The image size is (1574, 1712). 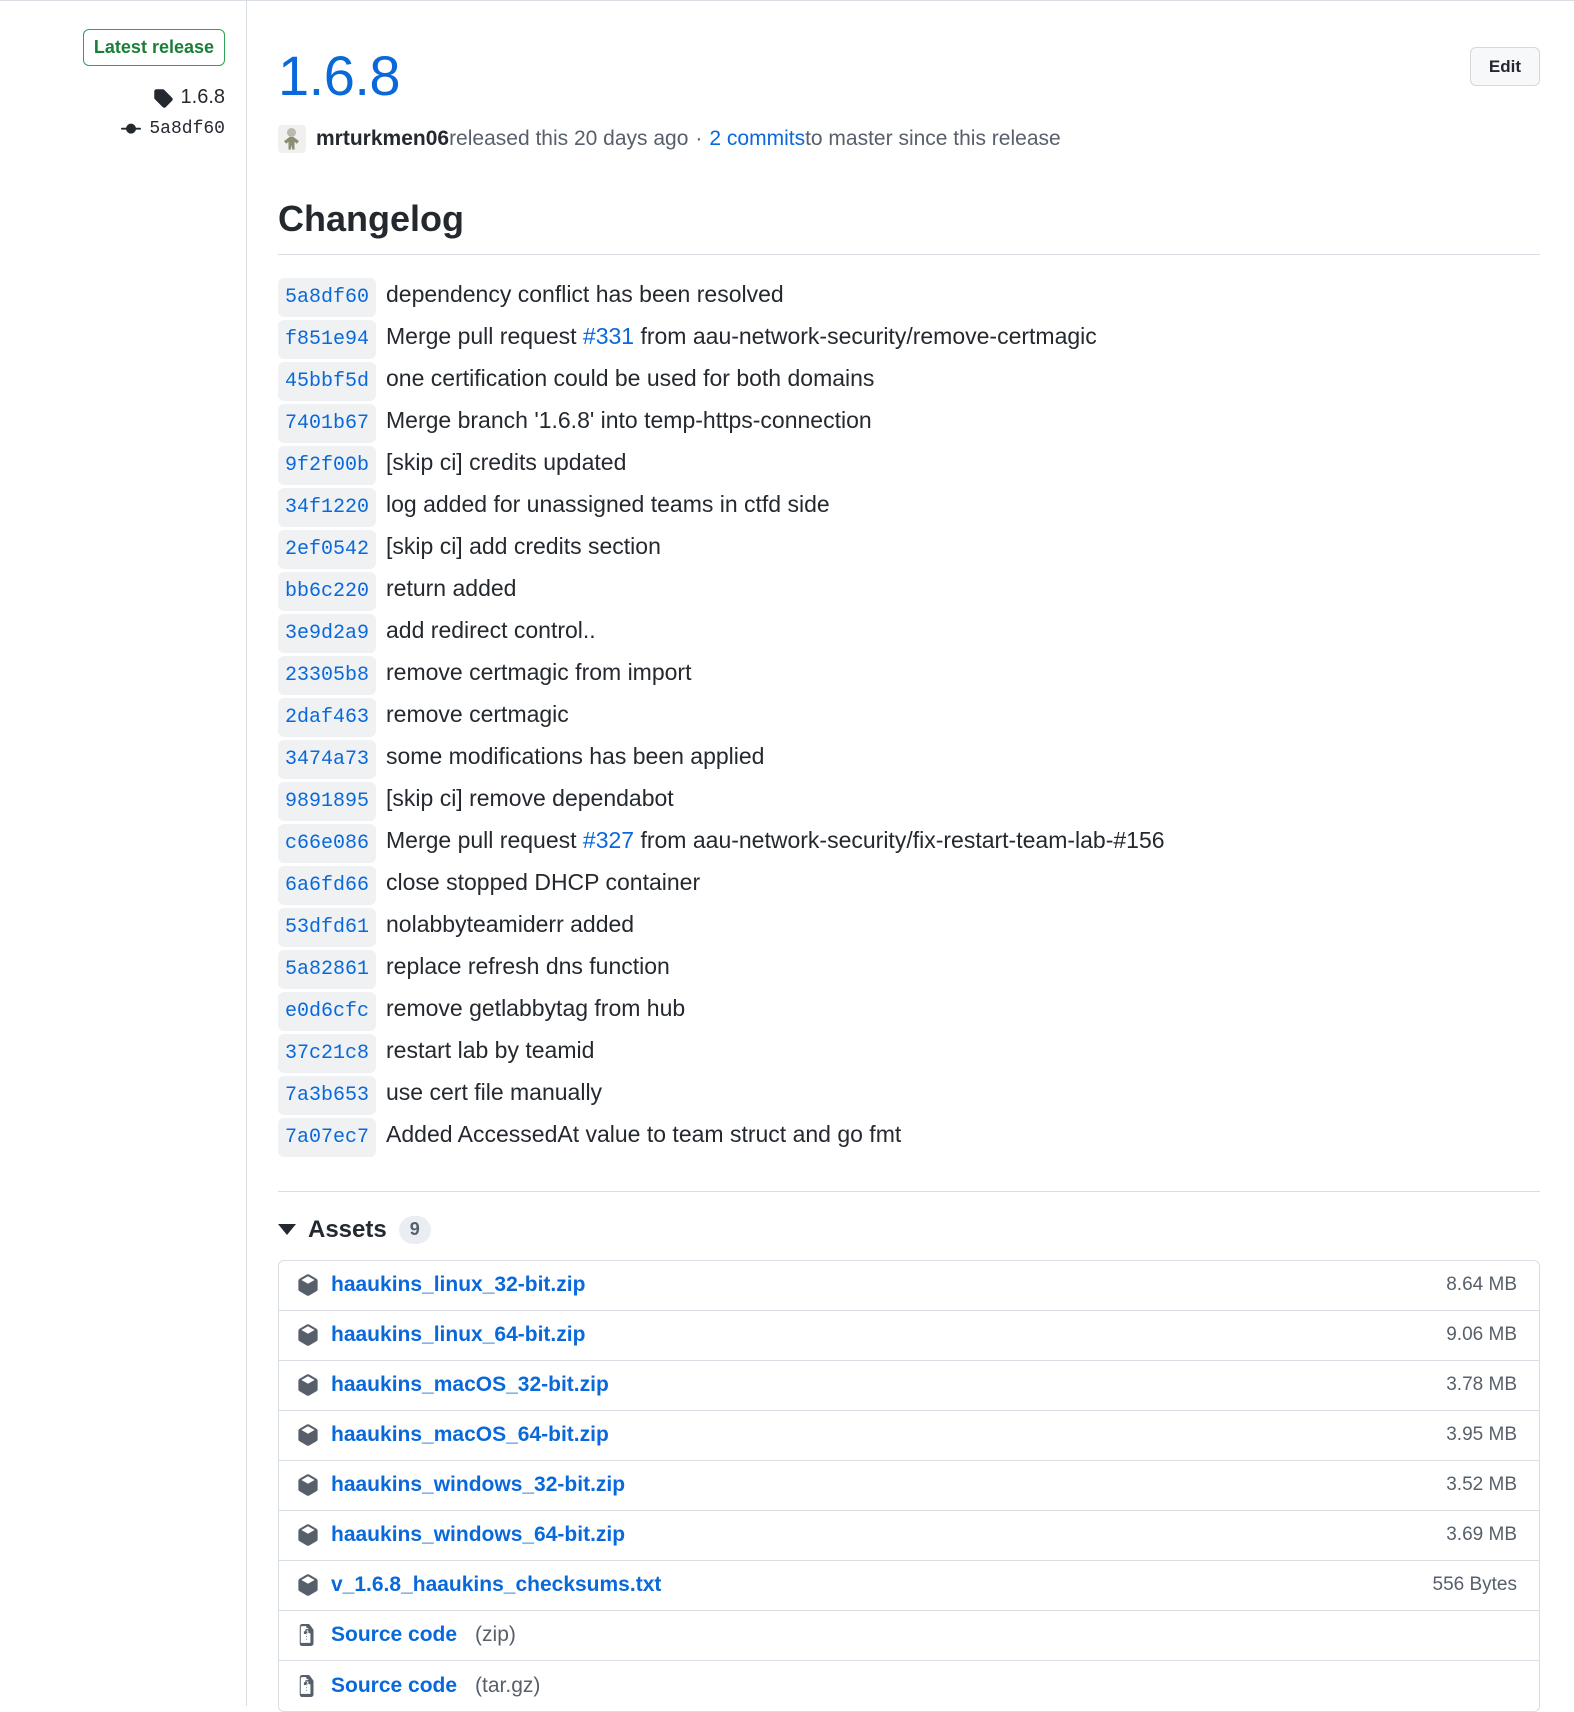 I want to click on commit-message: restart lab by teamid, so click(x=490, y=1049).